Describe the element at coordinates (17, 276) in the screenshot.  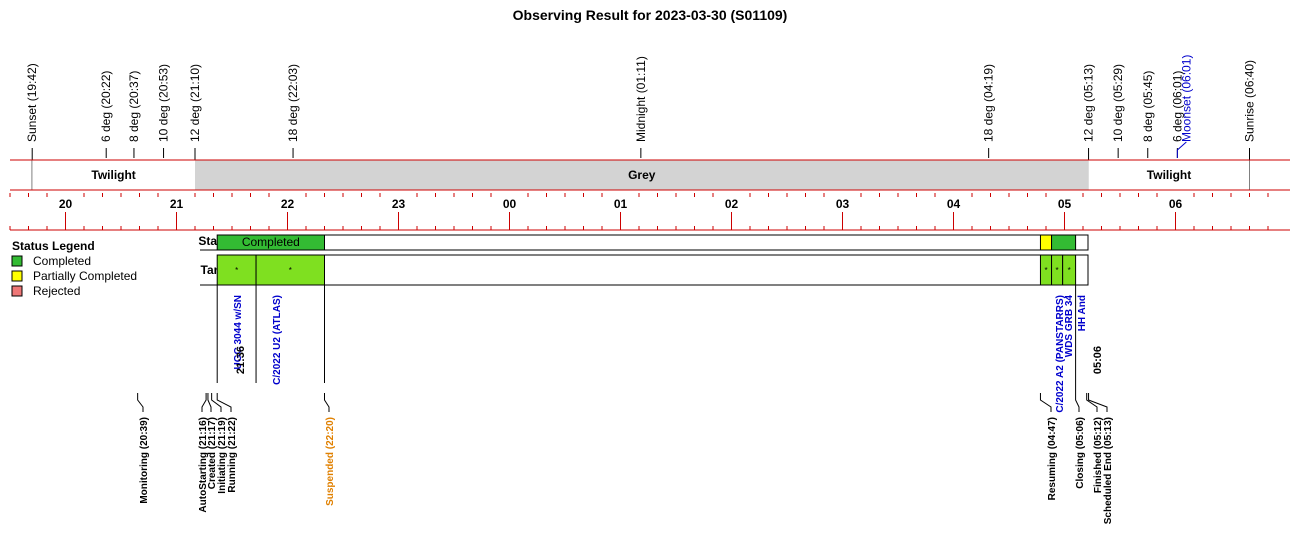
I see `legend-swatch-partially-completed` at that location.